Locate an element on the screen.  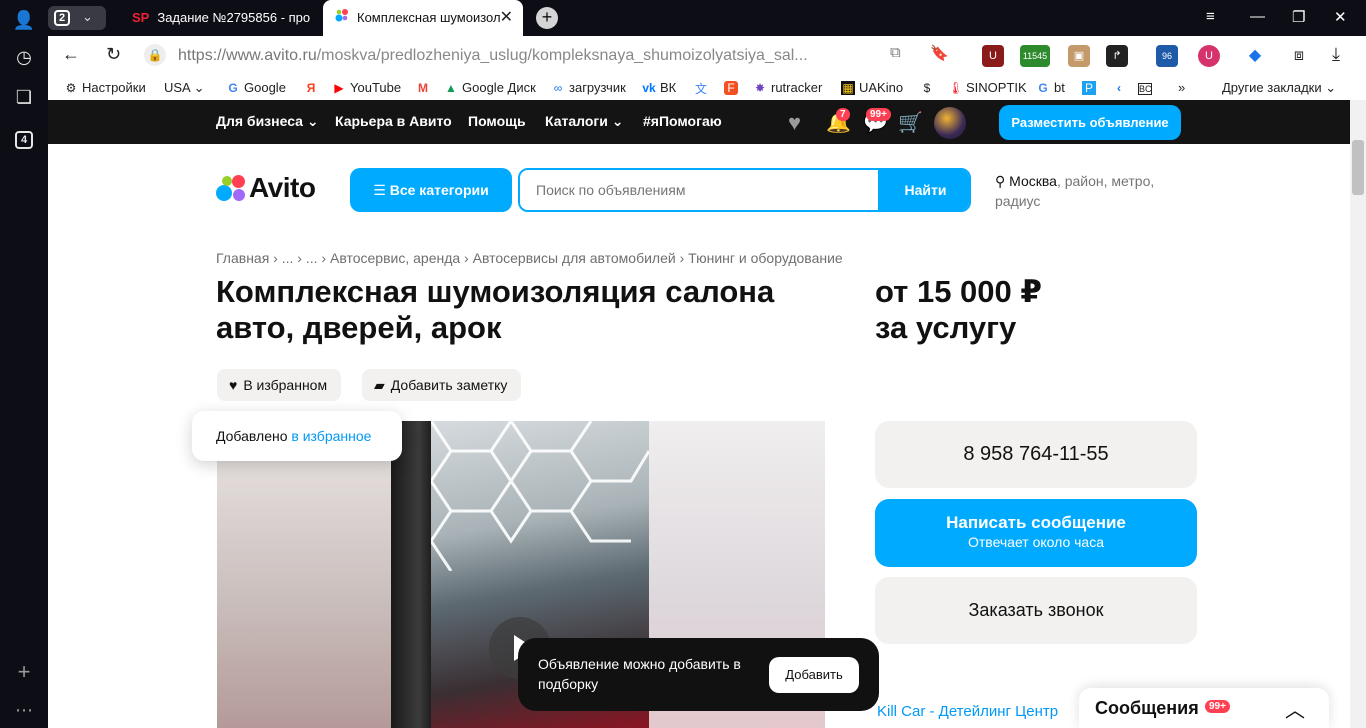
bookmark-settings: ⚙ Настройки is located at coordinates (105, 87).